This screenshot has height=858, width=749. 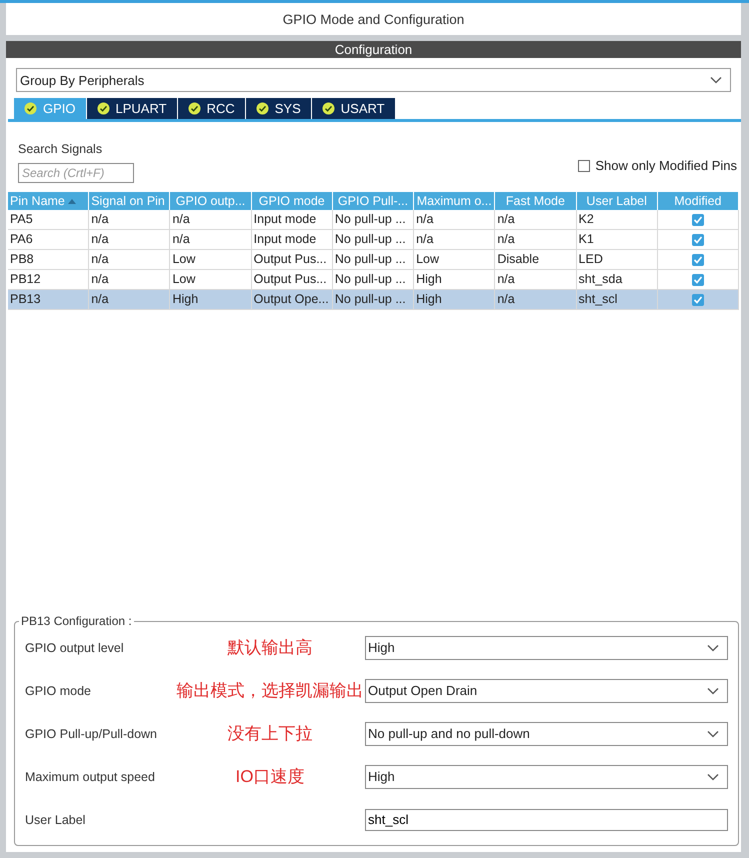 I want to click on annotation-text: 默认输出高, so click(x=270, y=648).